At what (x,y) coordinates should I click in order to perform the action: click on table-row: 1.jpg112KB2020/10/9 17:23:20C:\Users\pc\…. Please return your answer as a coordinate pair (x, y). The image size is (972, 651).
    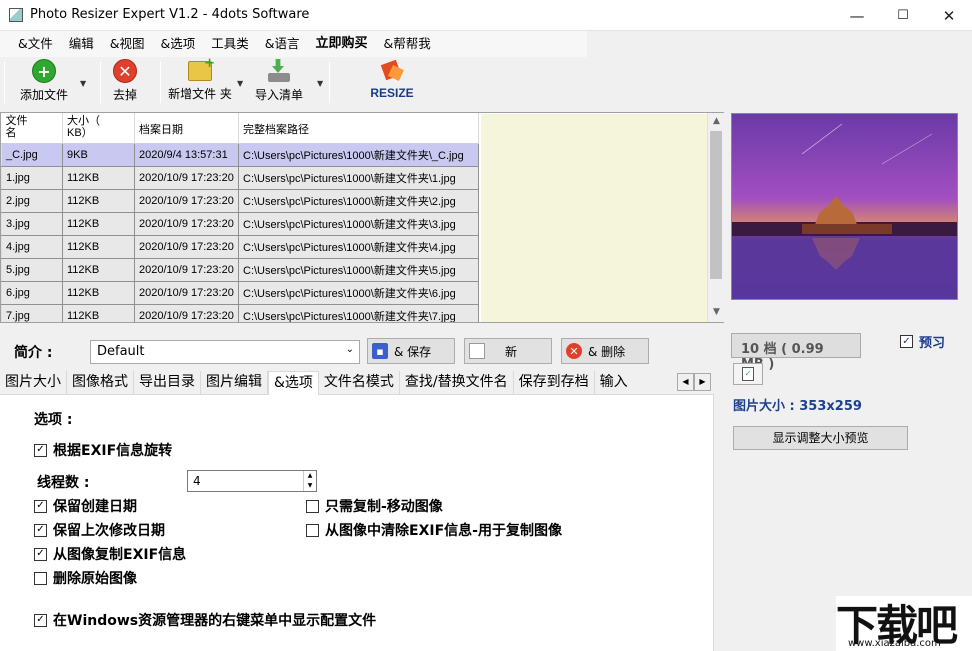
    Looking at the image, I should click on (240, 177).